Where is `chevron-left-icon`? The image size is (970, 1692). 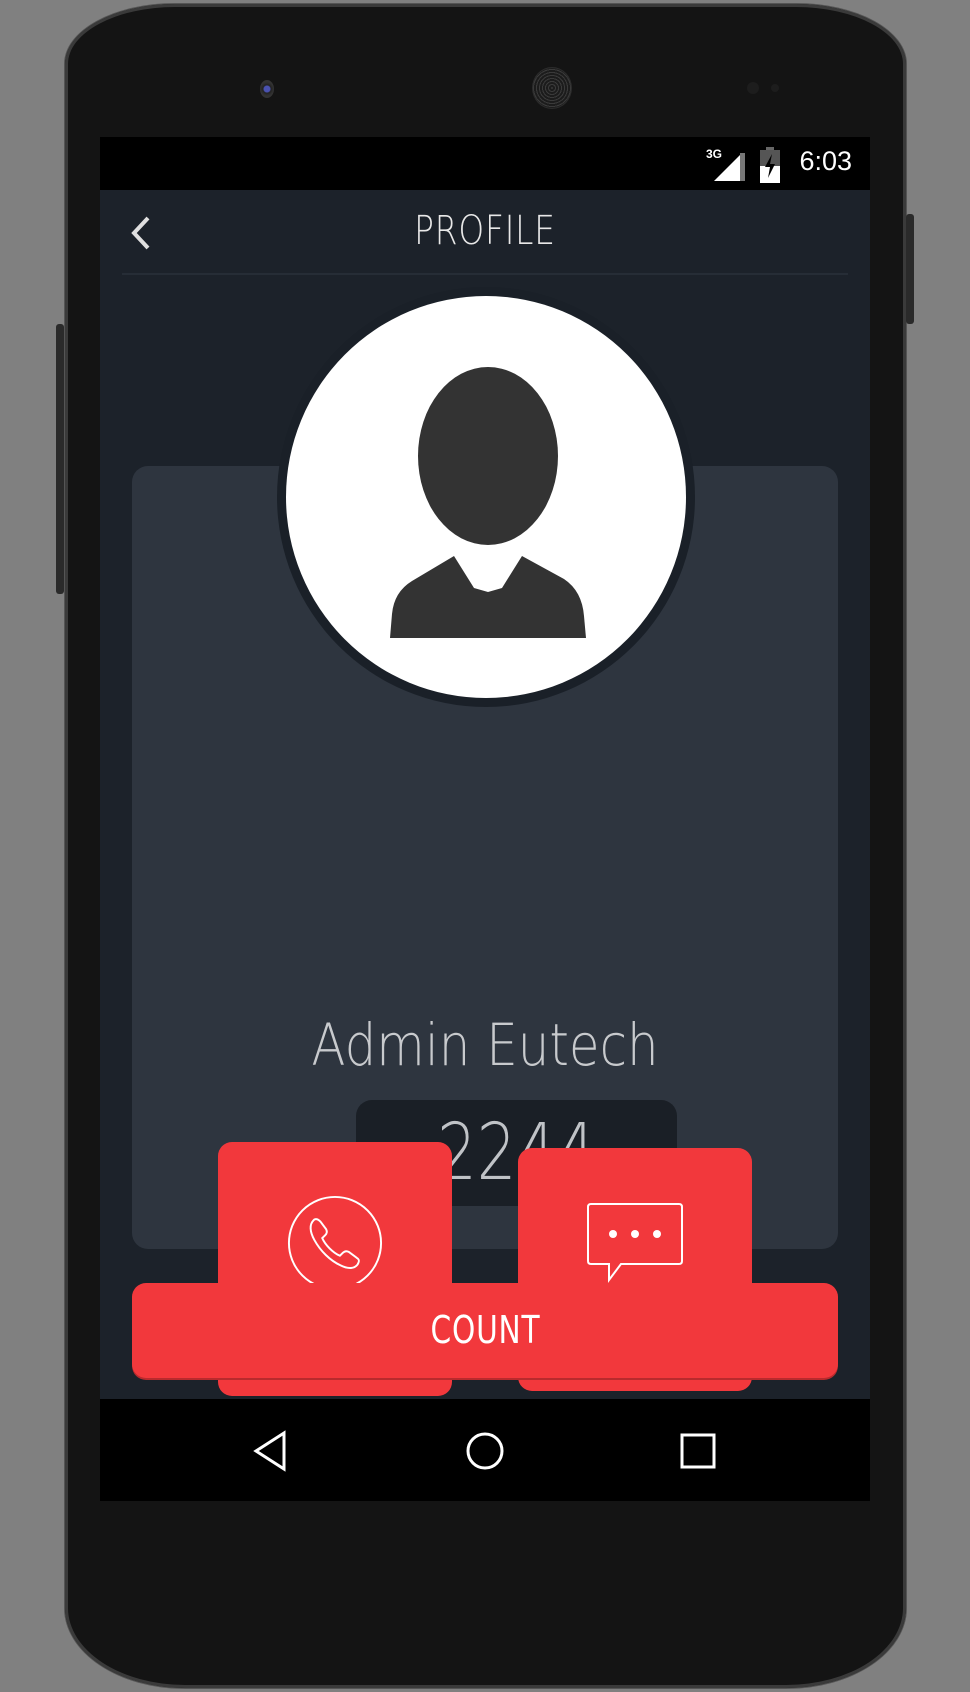
chevron-left-icon is located at coordinates (140, 233).